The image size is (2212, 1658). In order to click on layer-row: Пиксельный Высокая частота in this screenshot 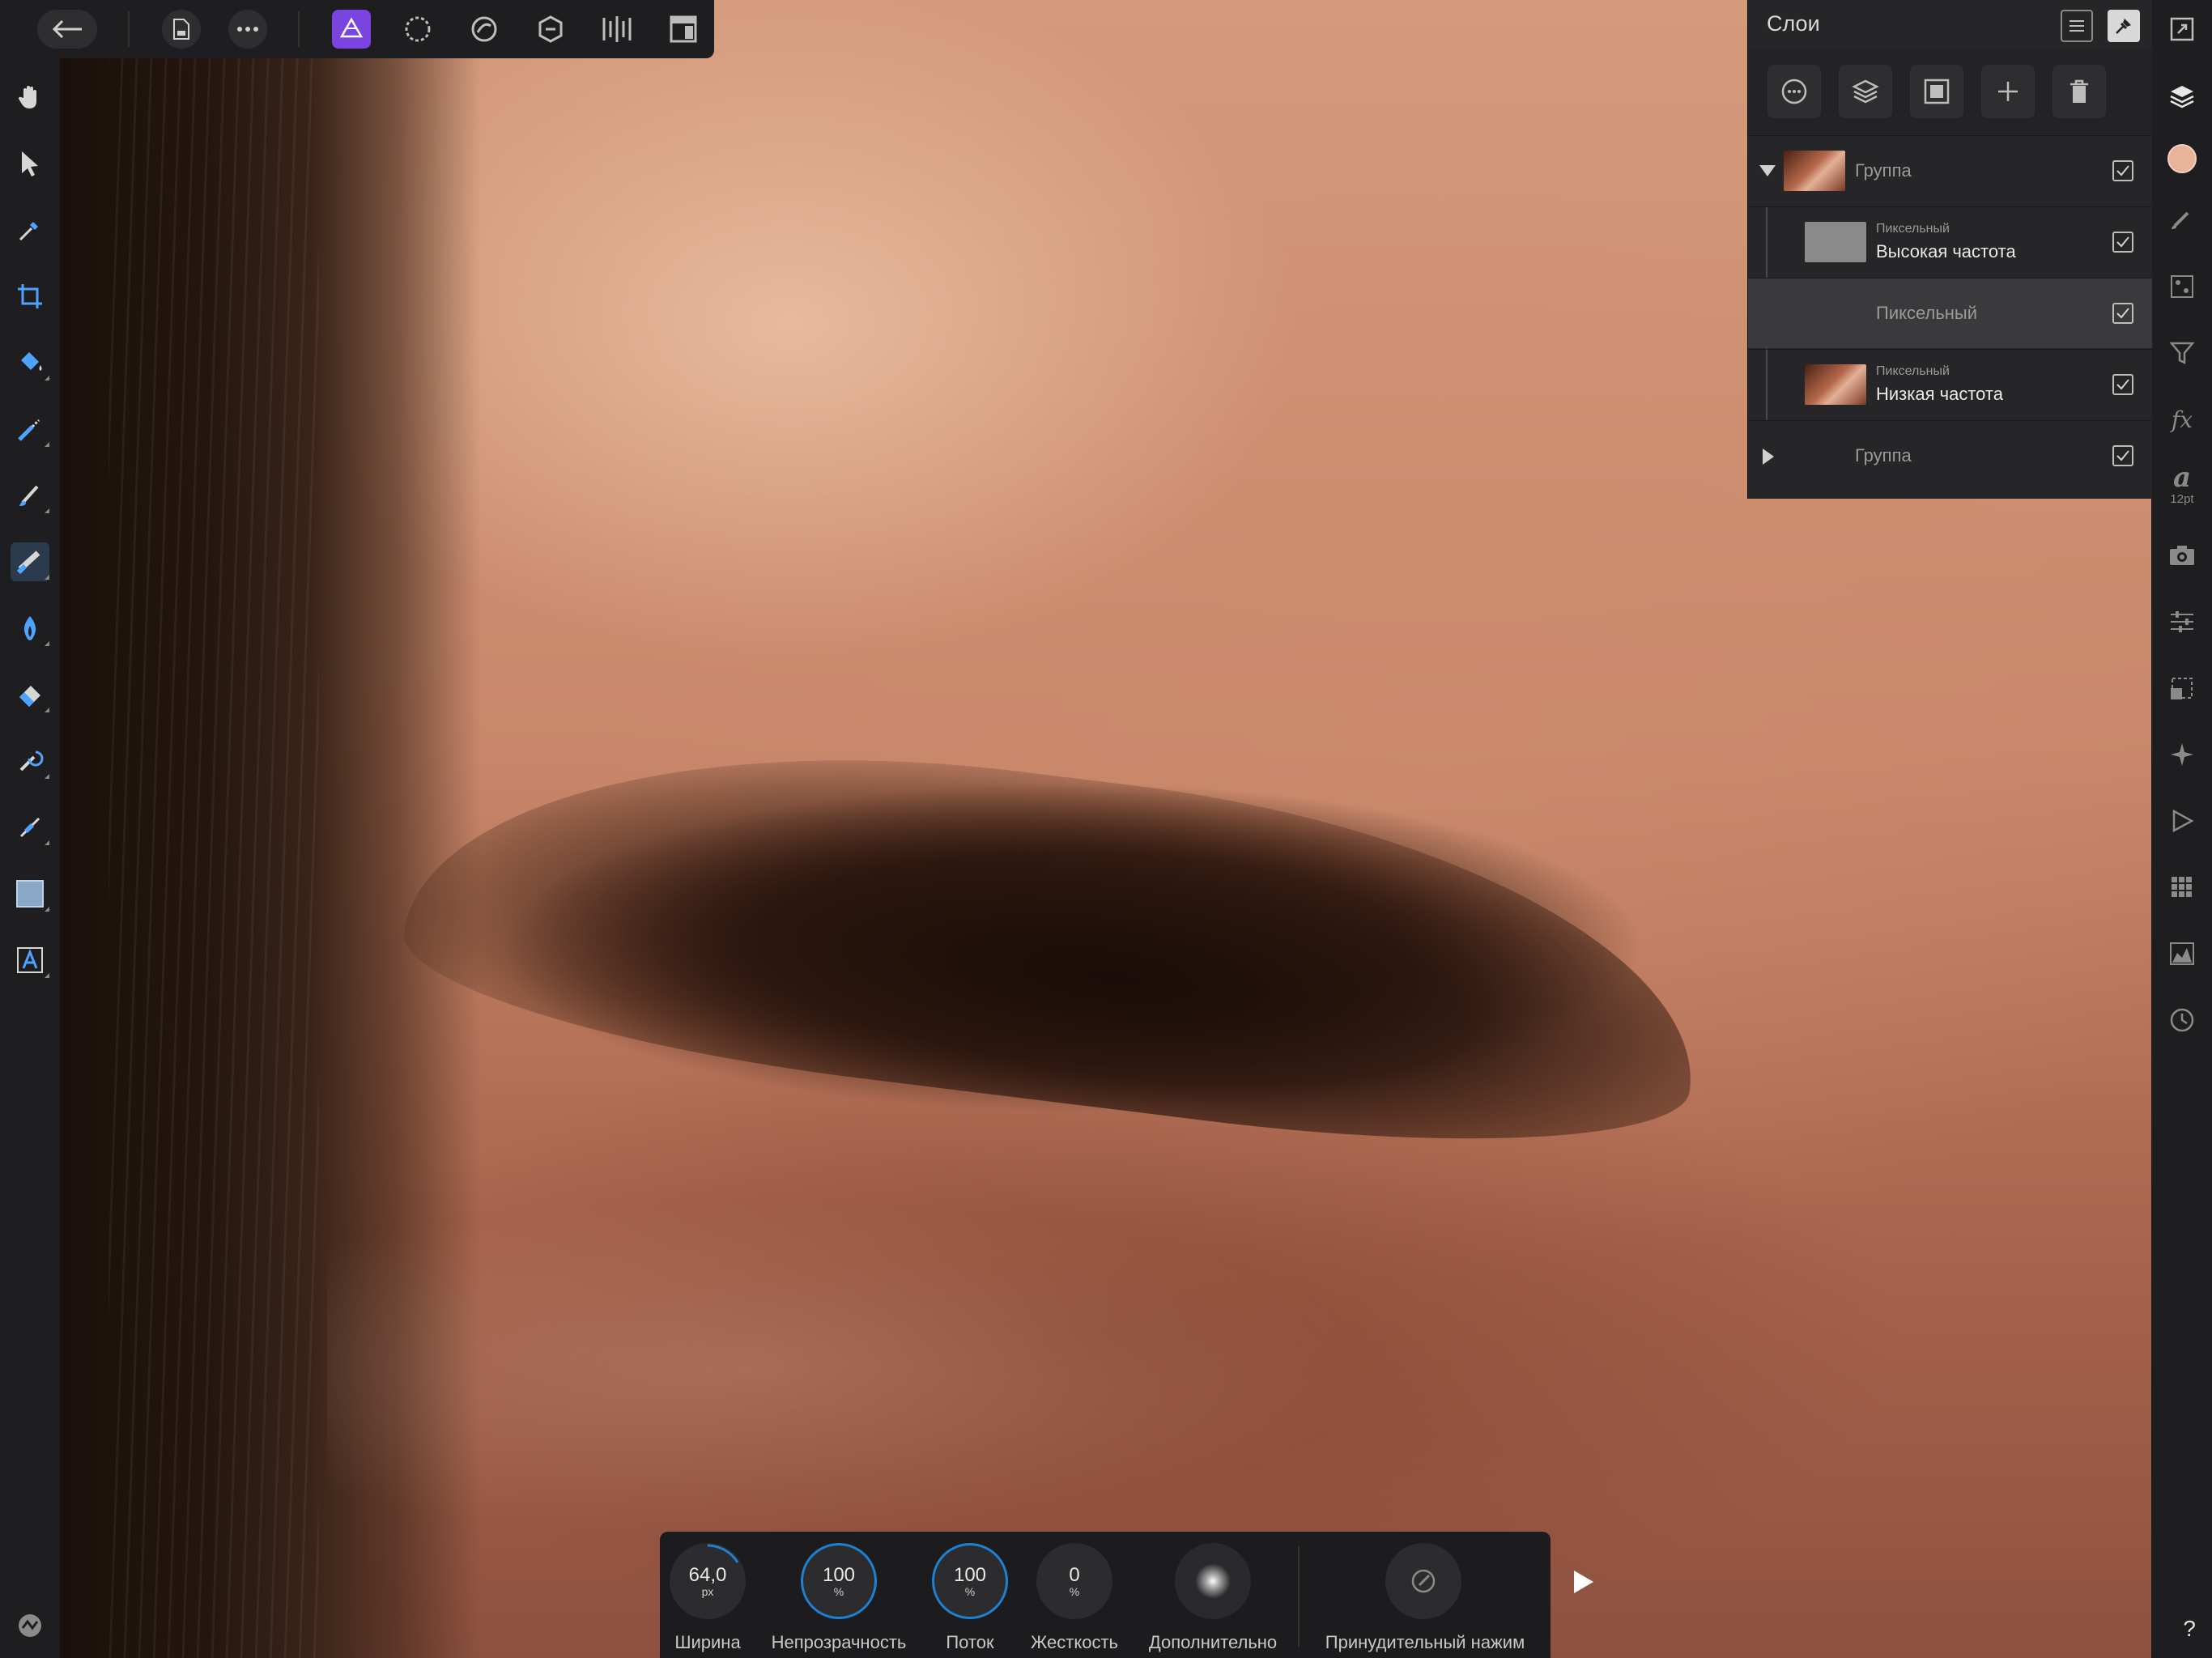, I will do `click(1950, 241)`.